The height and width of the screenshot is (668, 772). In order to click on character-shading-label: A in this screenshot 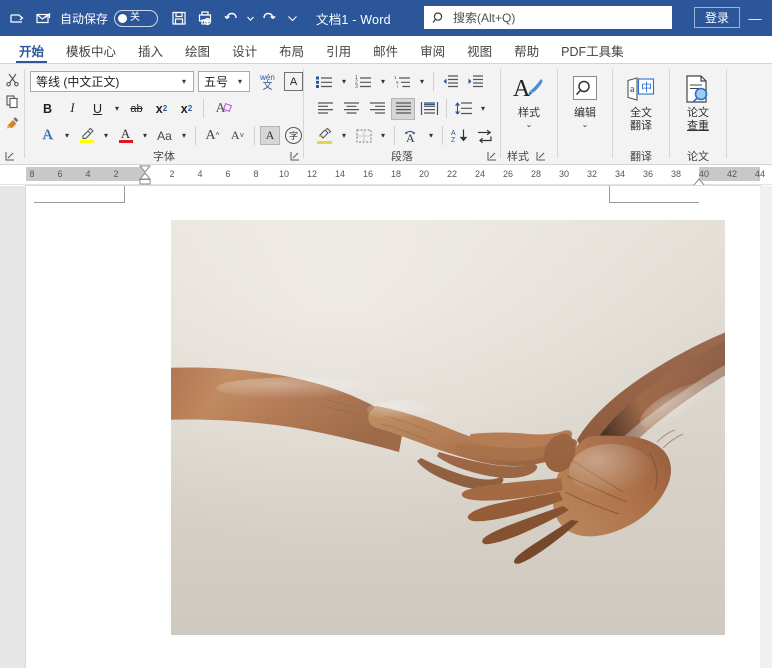, I will do `click(270, 135)`.